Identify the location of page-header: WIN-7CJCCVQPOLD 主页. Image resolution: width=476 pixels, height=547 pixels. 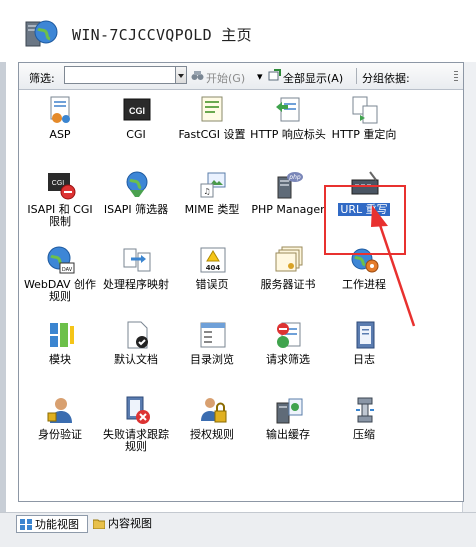
(238, 31).